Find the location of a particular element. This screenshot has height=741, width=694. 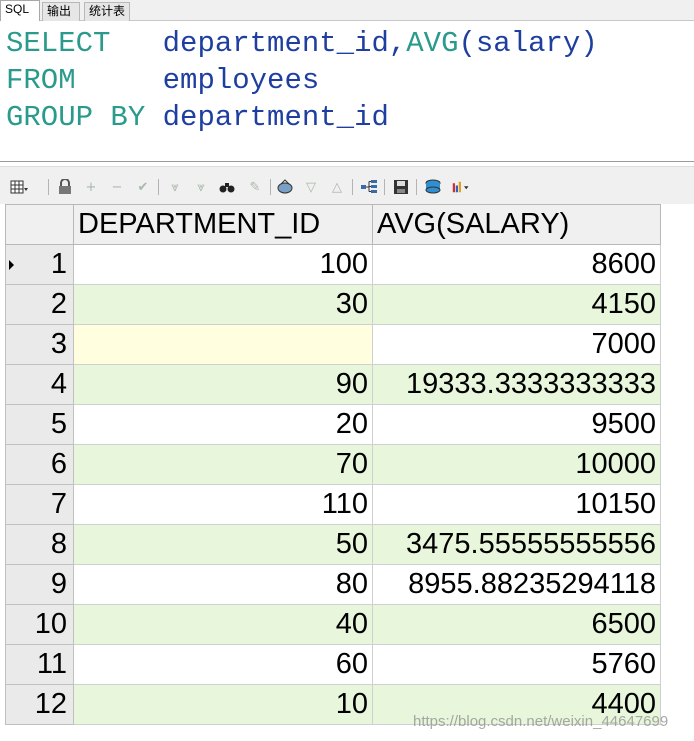

row-number: 2 is located at coordinates (39, 304).